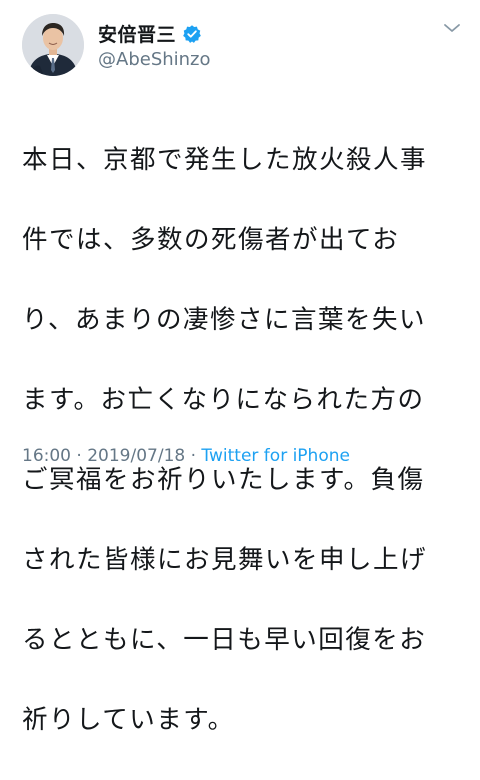 Image resolution: width=480 pixels, height=780 pixels. I want to click on tweet-source-link: Twitter for iPhone, so click(275, 456).